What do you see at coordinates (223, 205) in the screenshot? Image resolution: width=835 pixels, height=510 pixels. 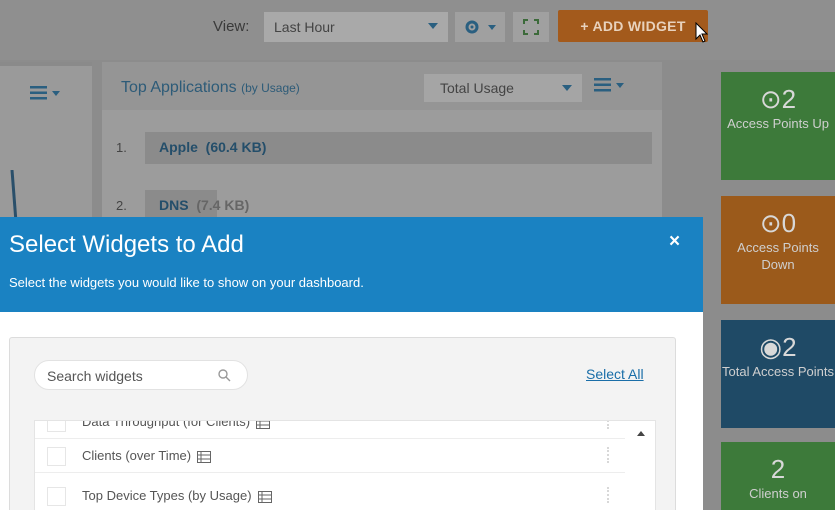 I see `application-size: (7.4 KB)` at bounding box center [223, 205].